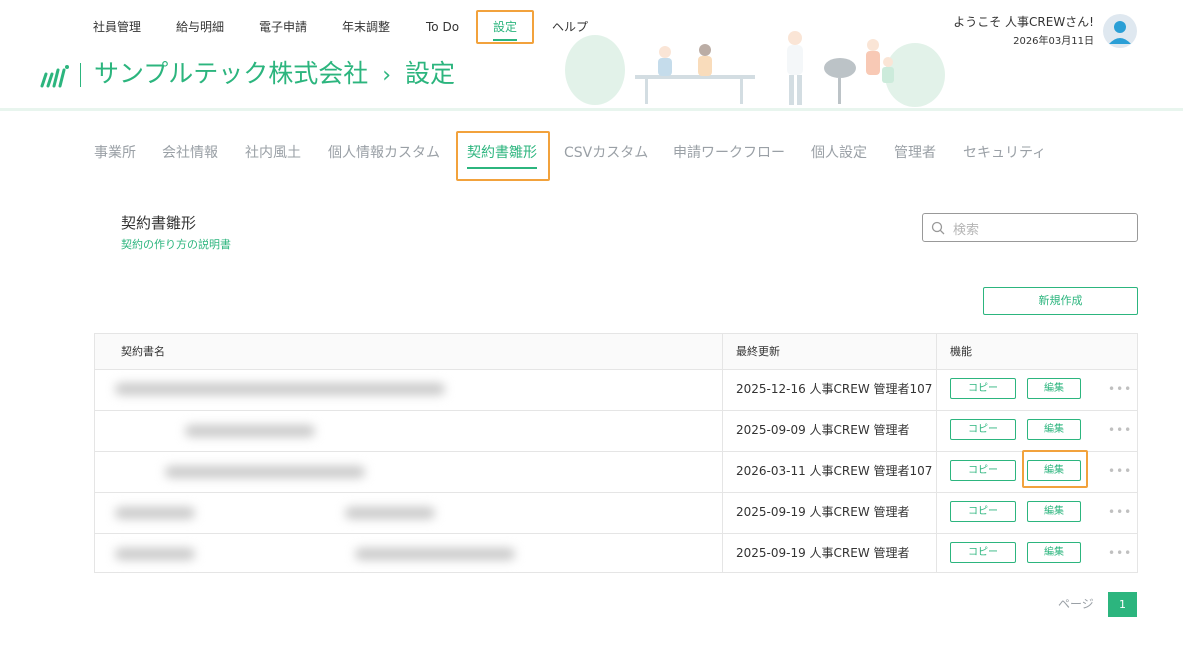 Image resolution: width=1183 pixels, height=656 pixels. Describe the element at coordinates (729, 153) in the screenshot. I see `tab-workflow: 申請ワークフロー` at that location.